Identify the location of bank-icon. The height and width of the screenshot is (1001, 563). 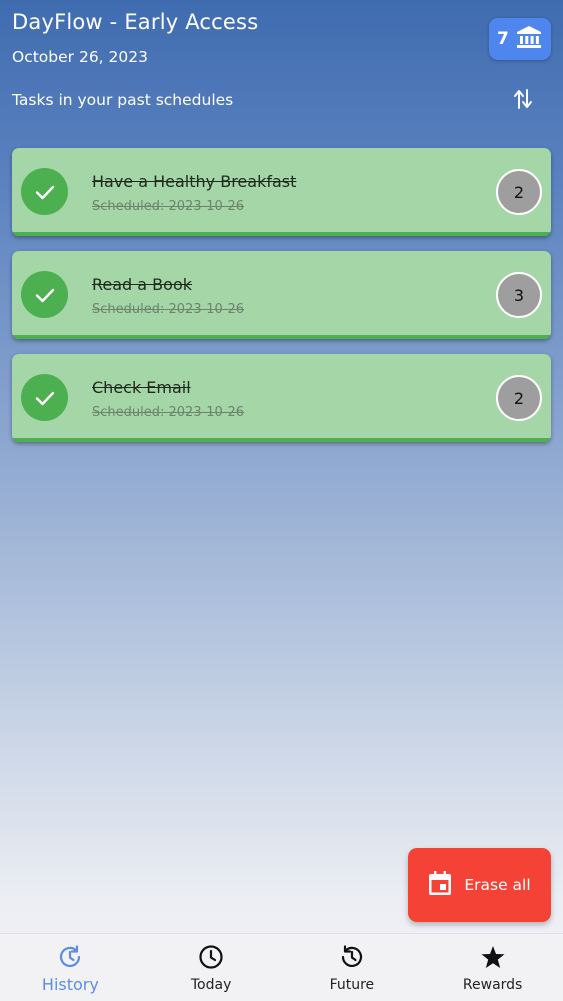
(529, 39).